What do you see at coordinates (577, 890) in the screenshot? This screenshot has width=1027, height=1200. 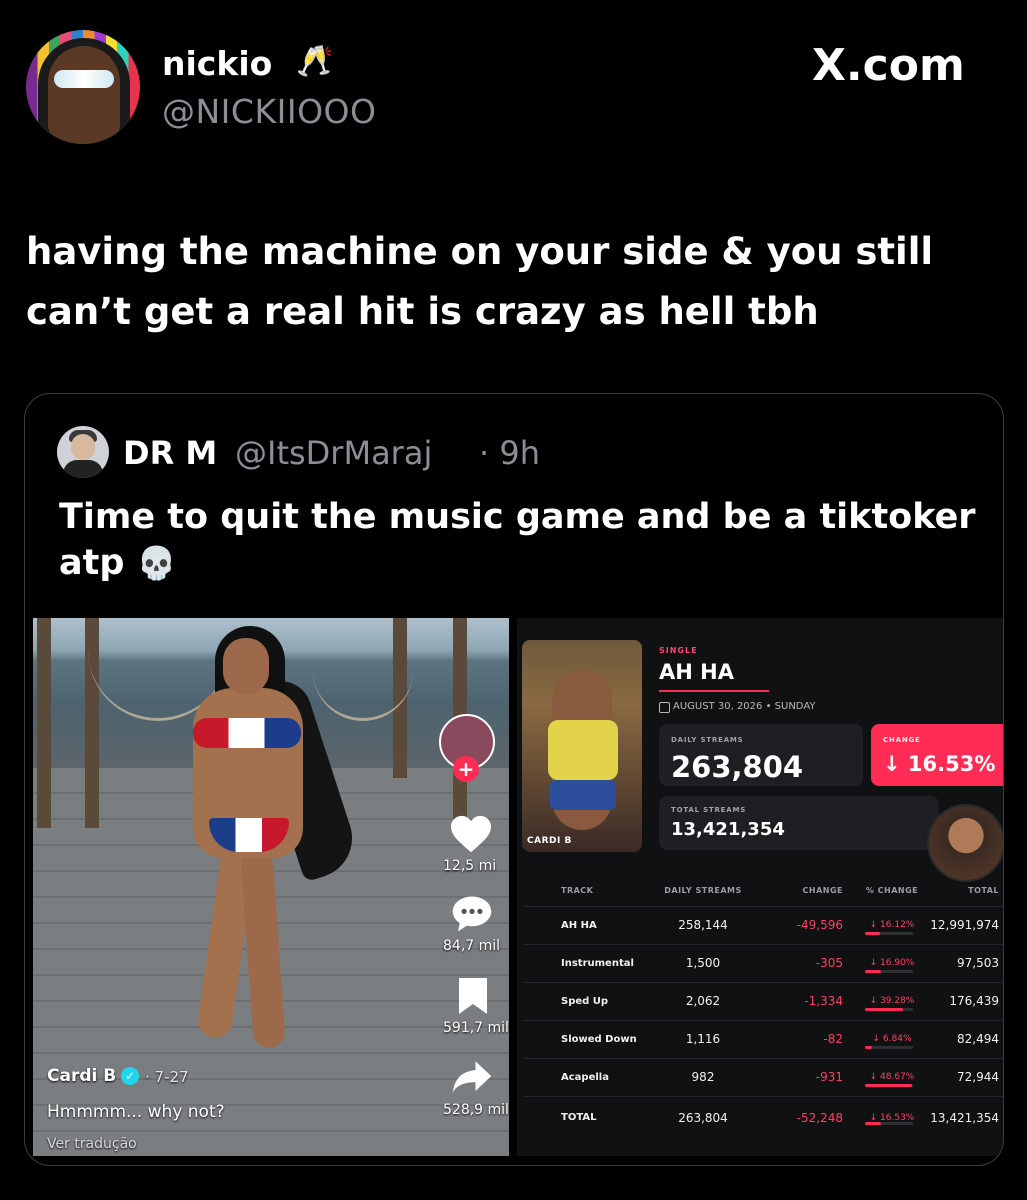 I see `column-header-track: TRACK` at bounding box center [577, 890].